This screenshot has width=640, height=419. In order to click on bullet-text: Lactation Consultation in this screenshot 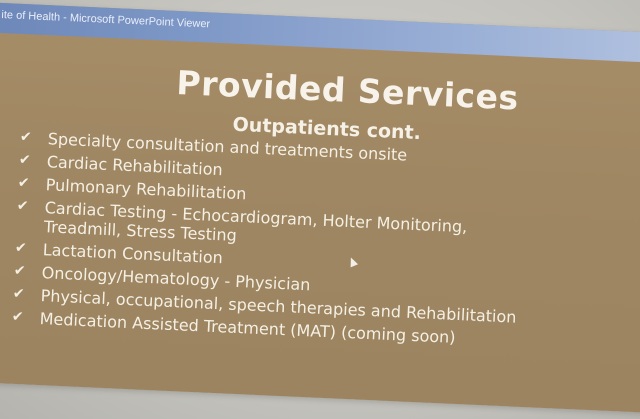, I will do `click(133, 254)`.